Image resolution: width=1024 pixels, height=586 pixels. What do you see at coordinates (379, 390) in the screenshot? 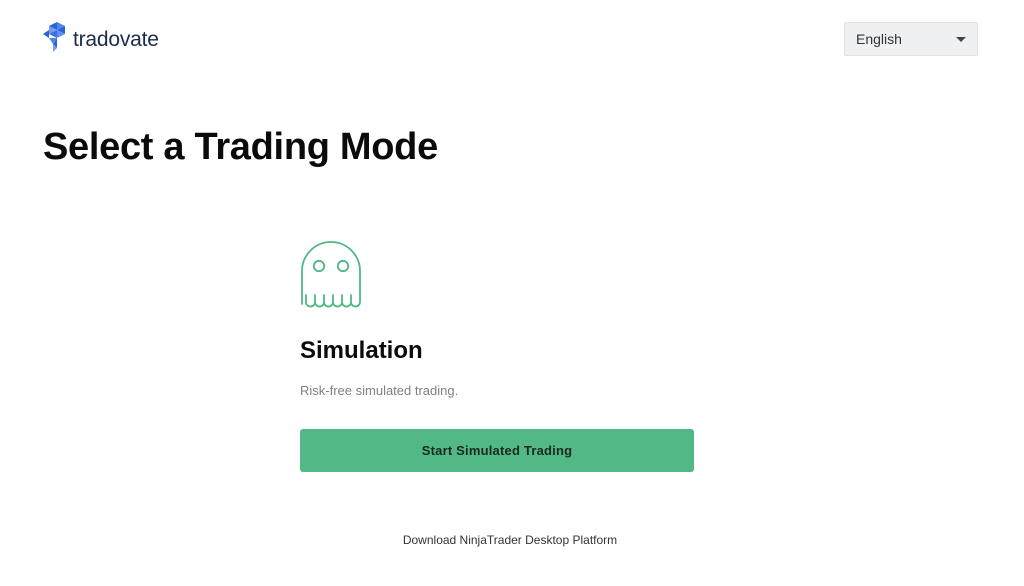
I see `mode-description: Risk-free simulated trading.` at bounding box center [379, 390].